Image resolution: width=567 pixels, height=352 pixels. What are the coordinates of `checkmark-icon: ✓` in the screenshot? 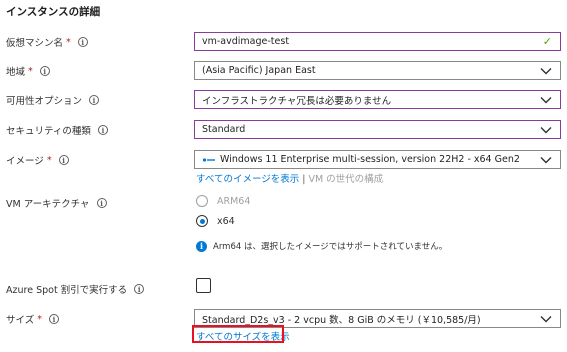 It's located at (547, 41).